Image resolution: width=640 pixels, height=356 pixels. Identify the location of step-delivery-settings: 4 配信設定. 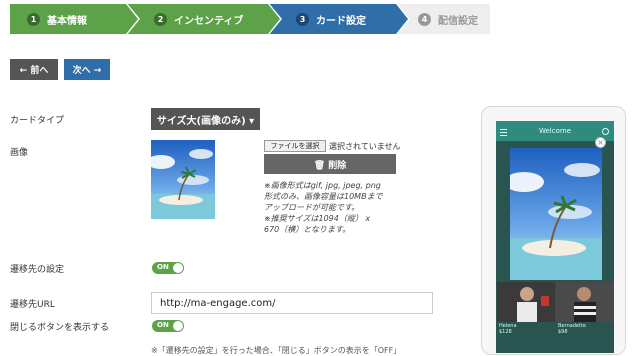
(443, 19).